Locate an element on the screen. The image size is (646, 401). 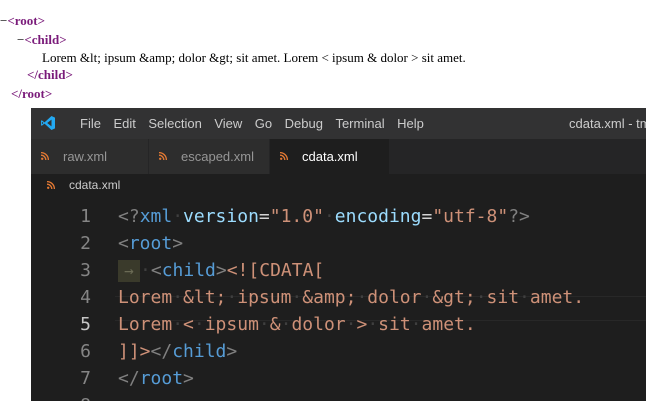
code-token: "1.0" is located at coordinates (296, 216).